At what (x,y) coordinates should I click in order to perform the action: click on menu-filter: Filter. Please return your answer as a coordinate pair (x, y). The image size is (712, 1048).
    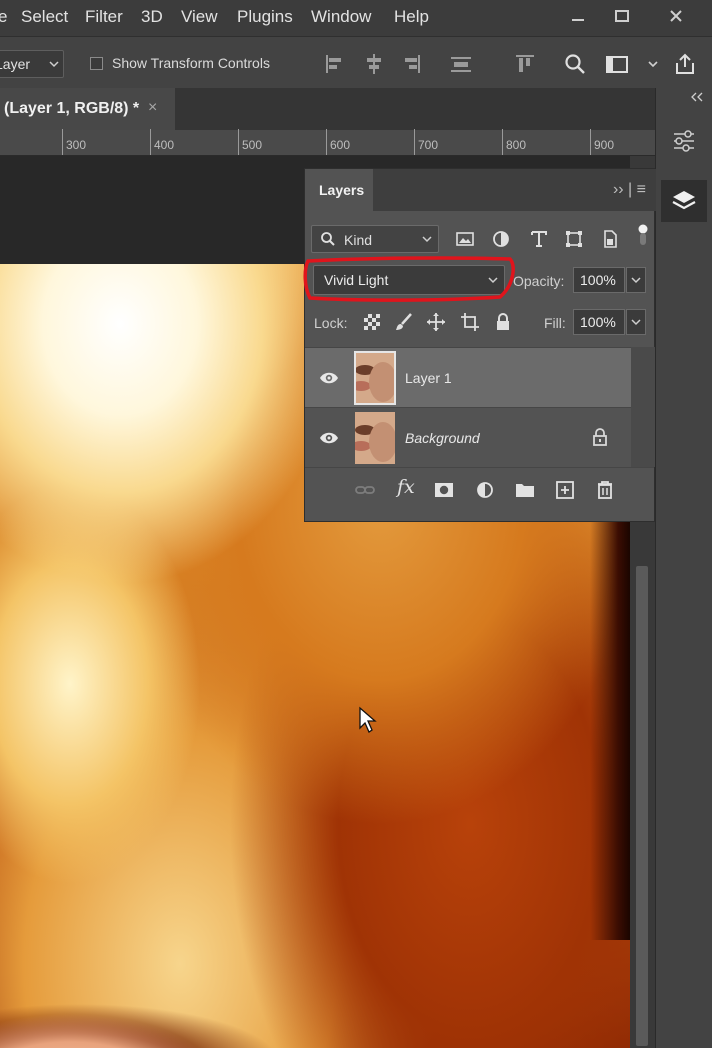
    Looking at the image, I should click on (104, 17).